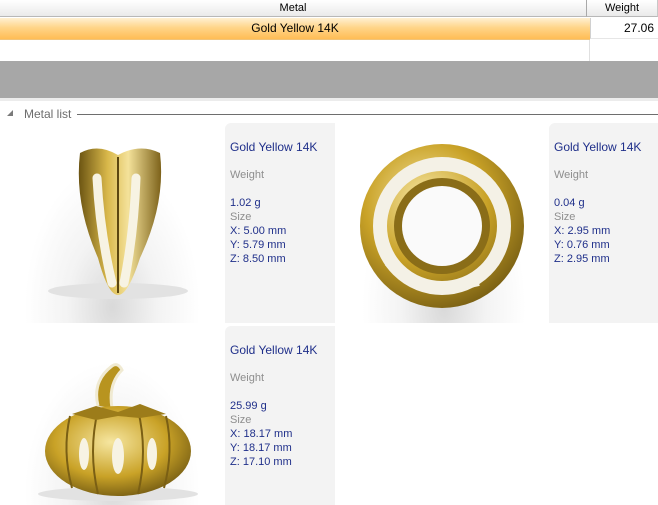 This screenshot has height=505, width=658. What do you see at coordinates (329, 79) in the screenshot?
I see `gray-panel` at bounding box center [329, 79].